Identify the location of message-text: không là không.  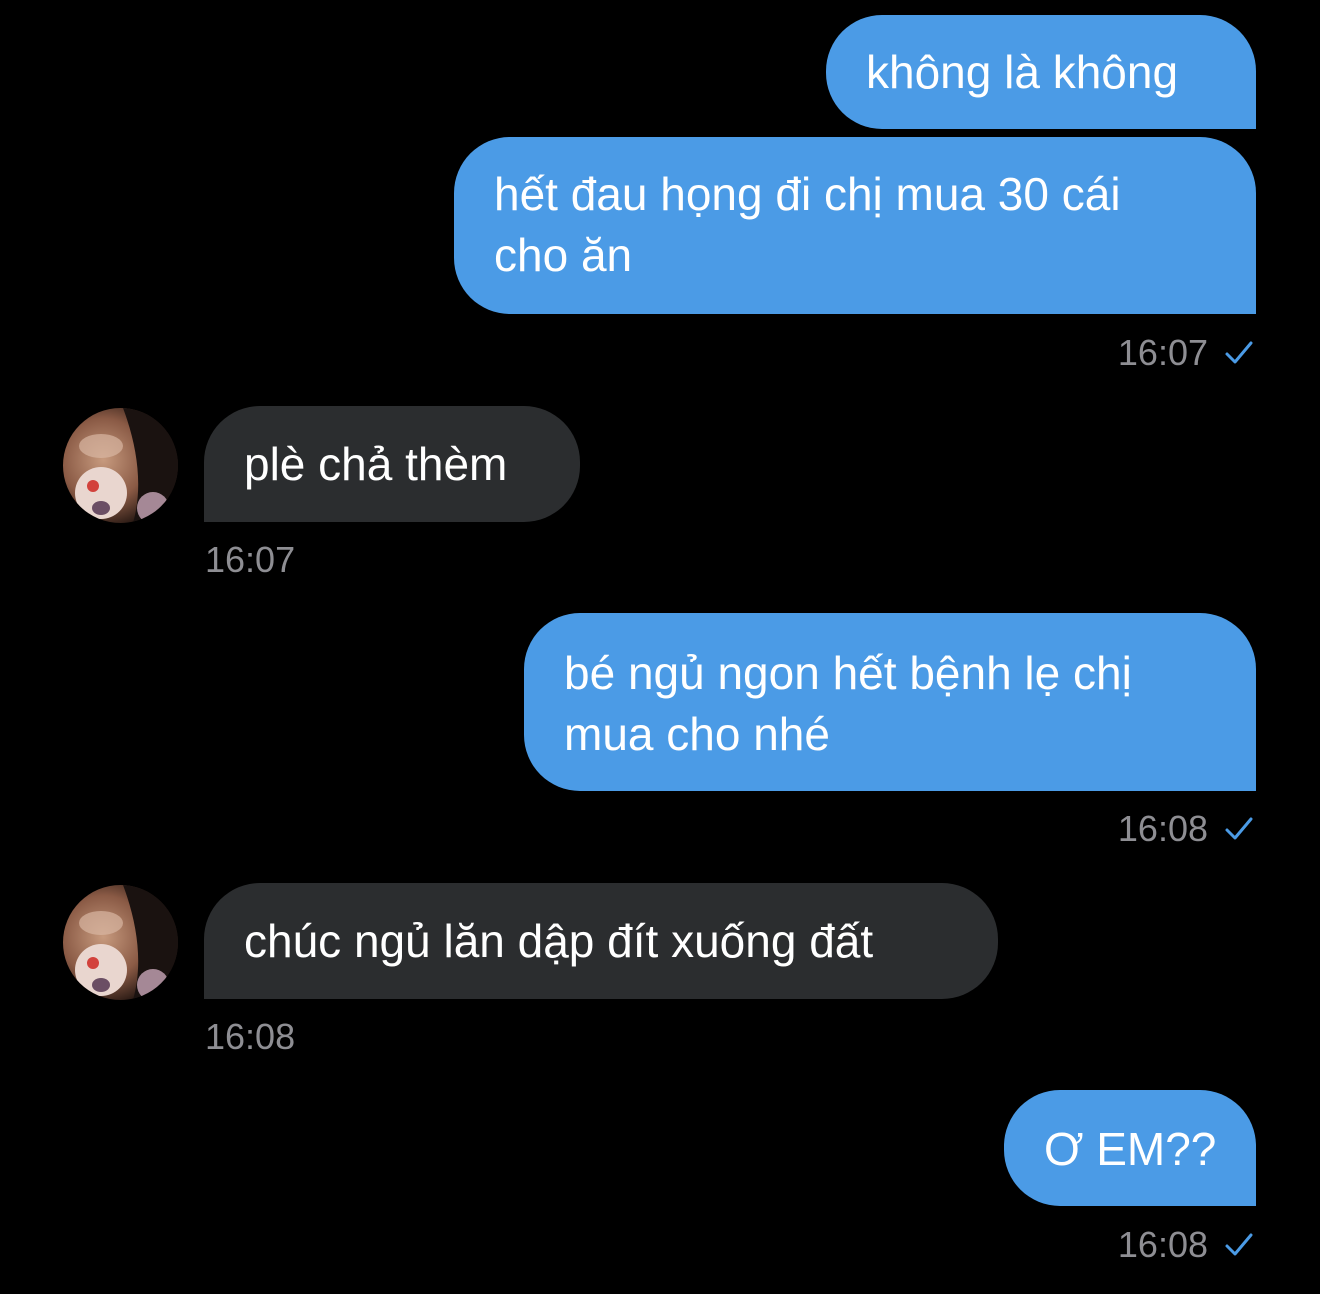
(1022, 72).